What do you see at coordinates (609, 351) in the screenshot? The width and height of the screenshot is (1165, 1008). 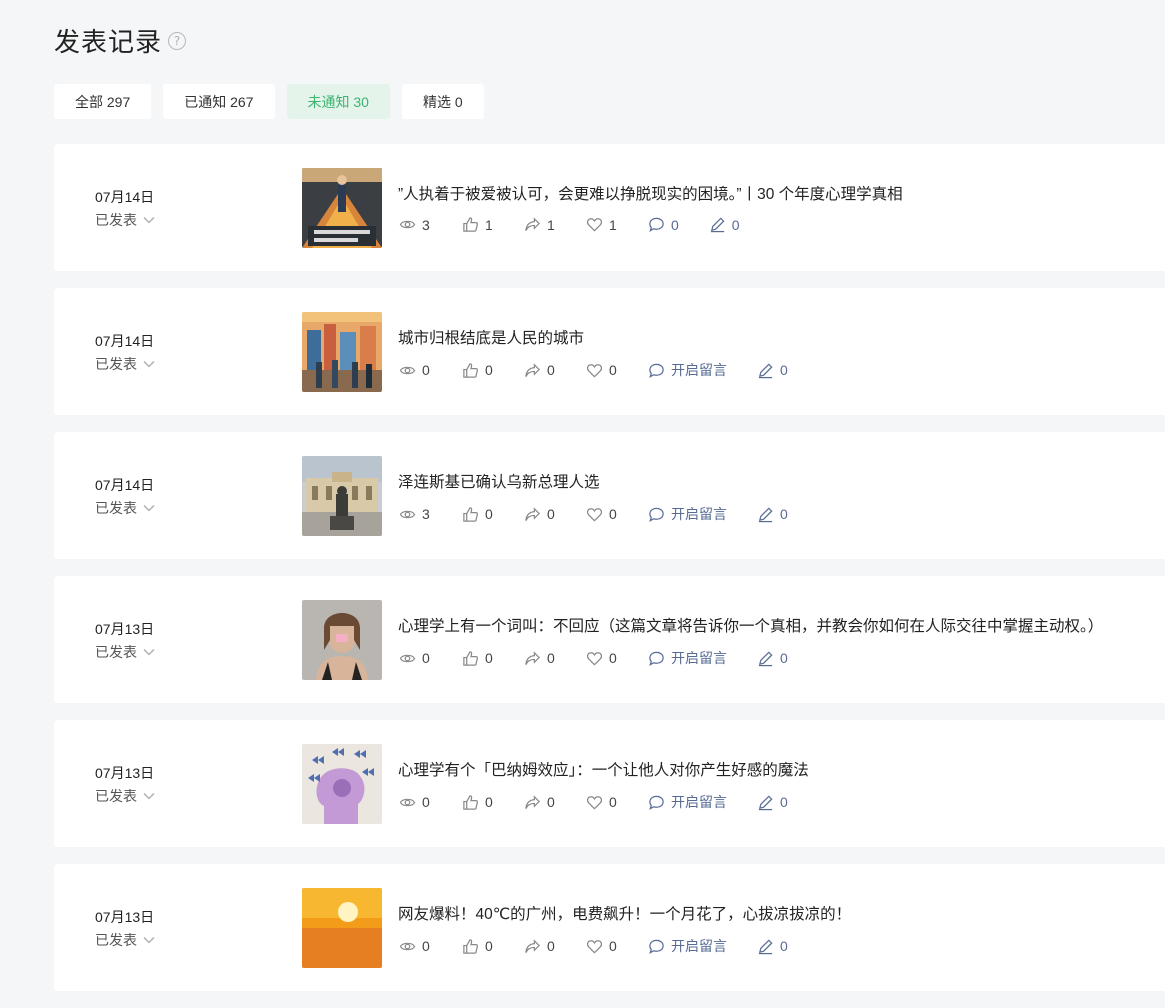 I see `article-card: 07月14日 已发表 城市归根结底是人民的城市 0 0 0 0 开启留言 0` at bounding box center [609, 351].